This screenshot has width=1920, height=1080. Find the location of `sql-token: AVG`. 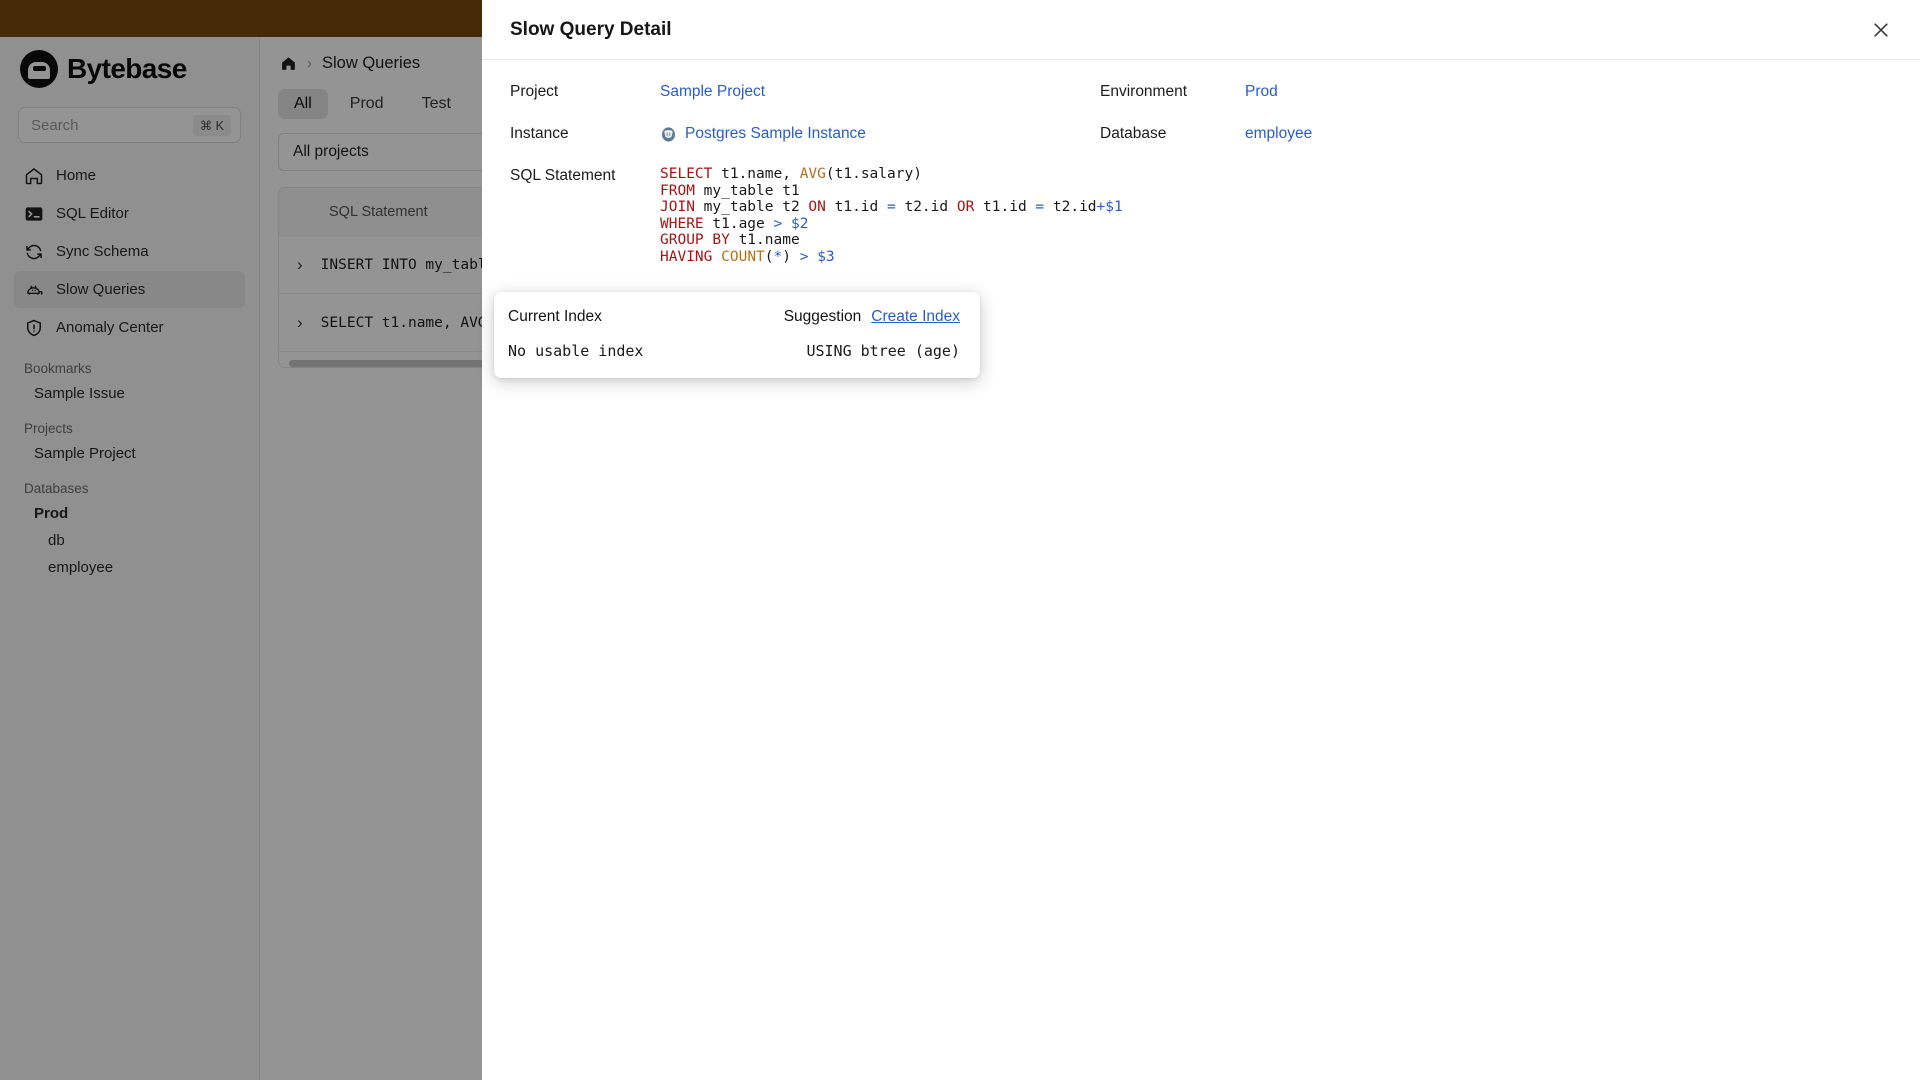

sql-token: AVG is located at coordinates (812, 174).